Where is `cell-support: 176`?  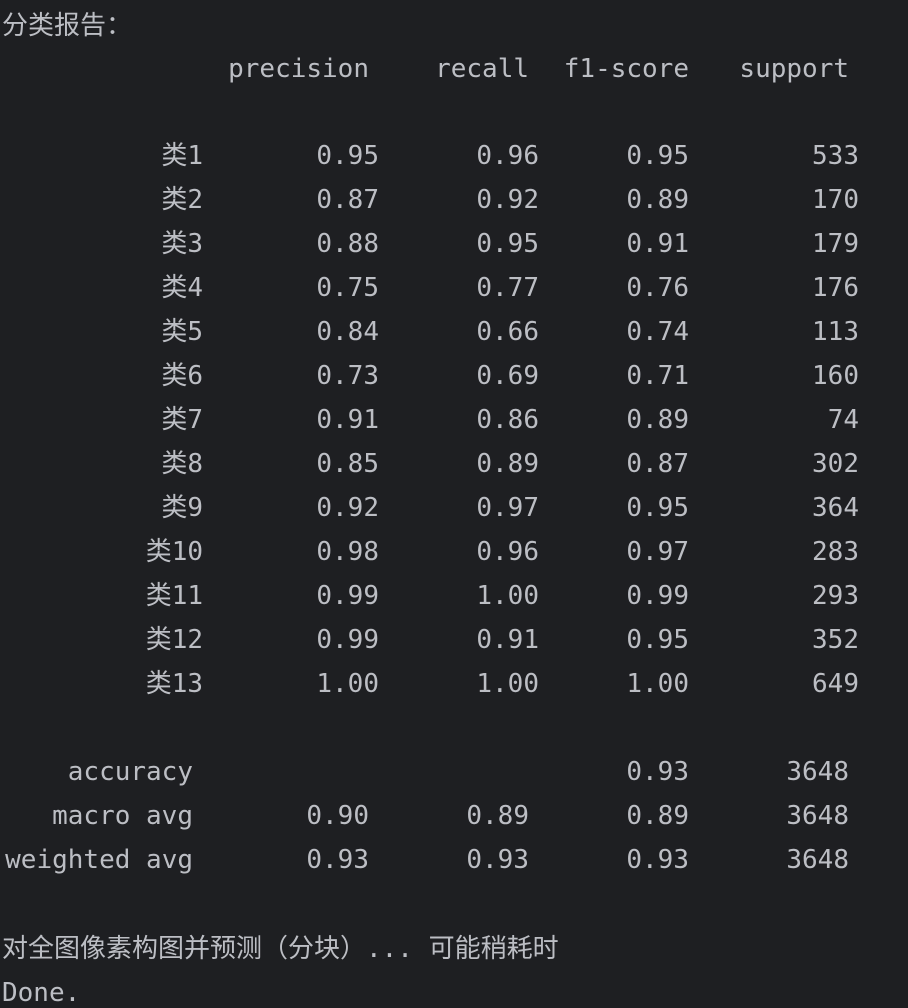
cell-support: 176 is located at coordinates (835, 288).